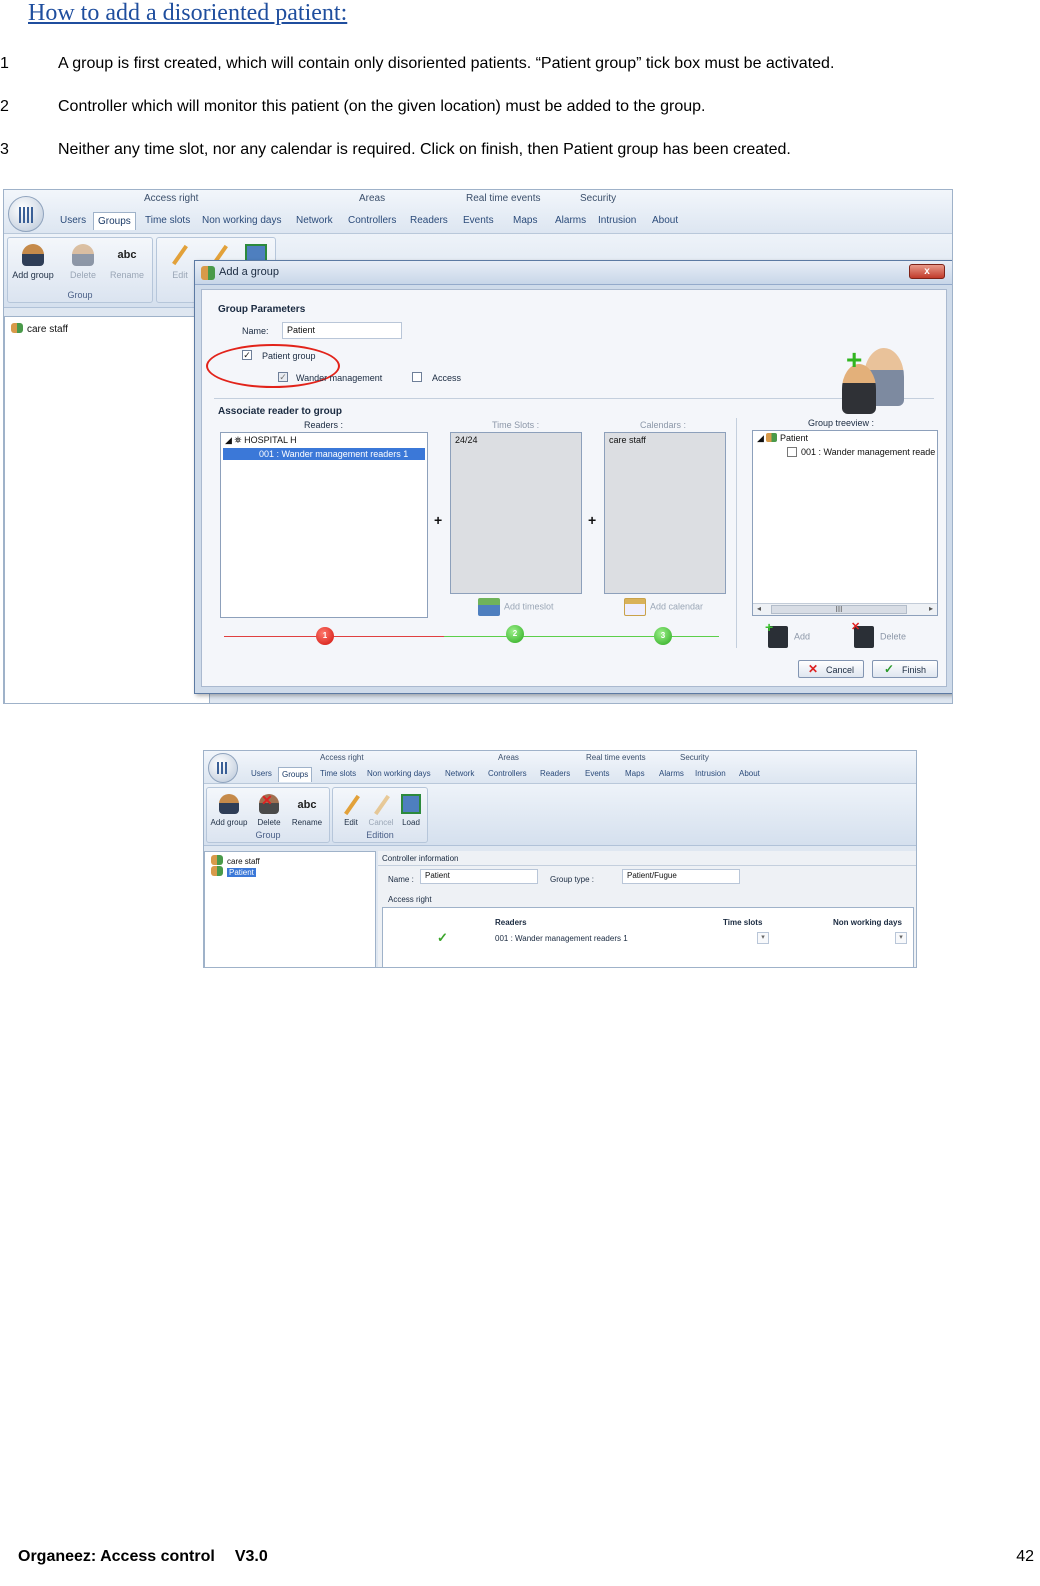 This screenshot has height=1586, width=1040. Describe the element at coordinates (283, 377) in the screenshot. I see `wander-management-checkbox: ✓` at that location.